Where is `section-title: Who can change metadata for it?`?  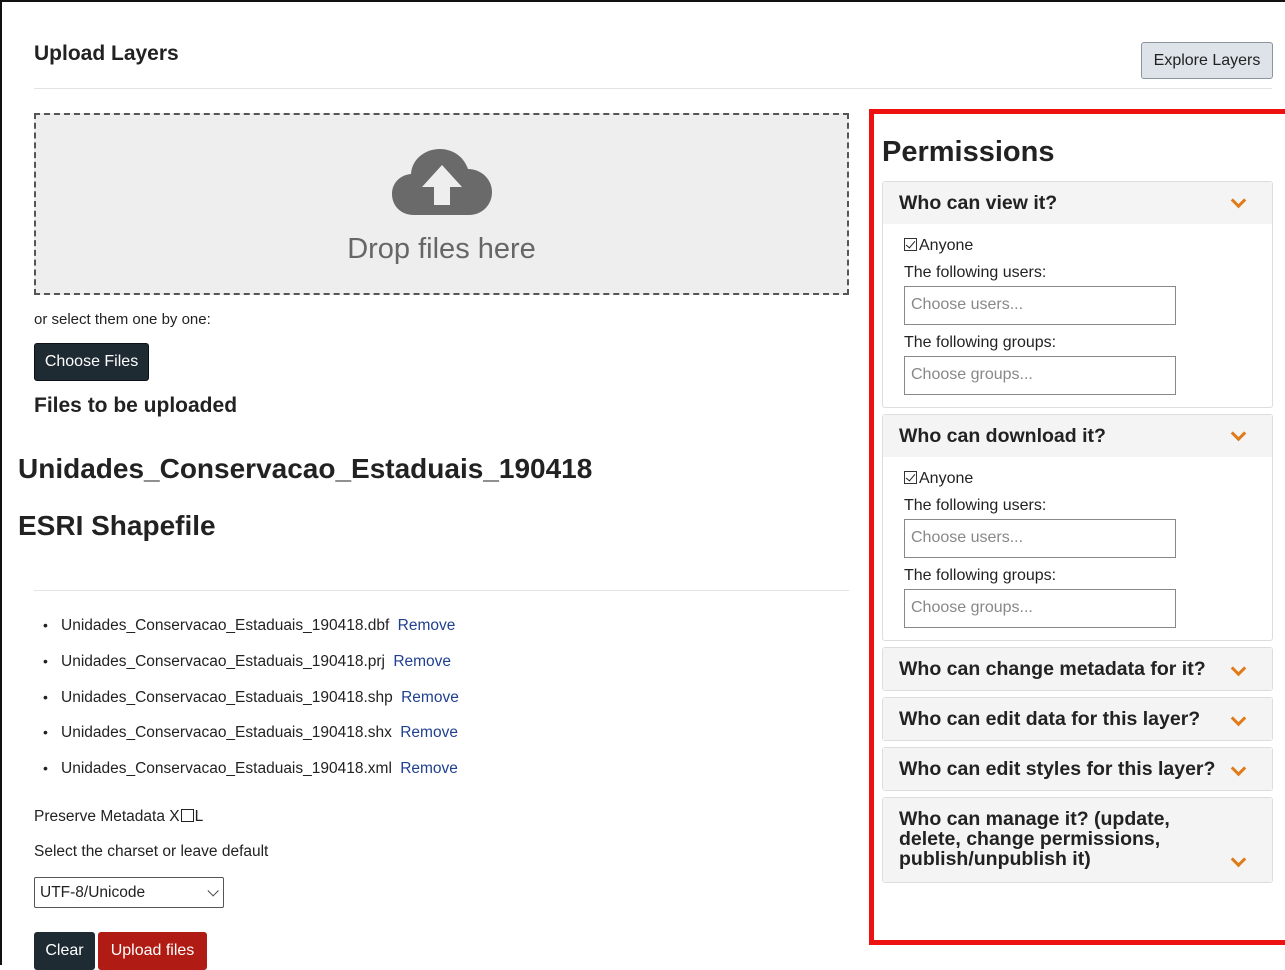 section-title: Who can change metadata for it? is located at coordinates (1052, 669).